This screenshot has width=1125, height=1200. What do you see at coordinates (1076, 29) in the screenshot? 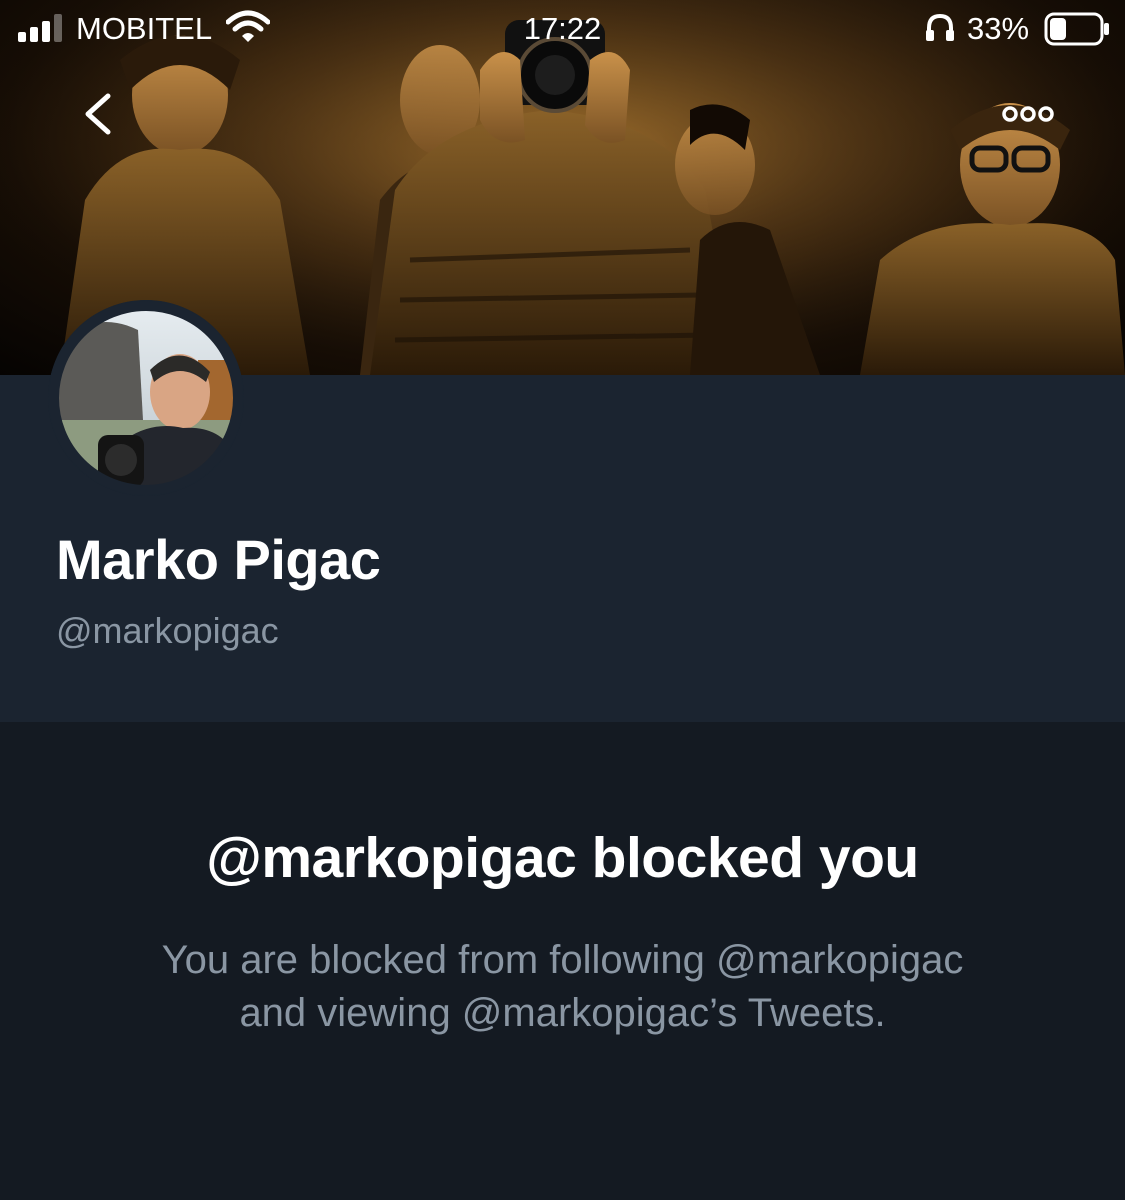
I see `battery-icon` at bounding box center [1076, 29].